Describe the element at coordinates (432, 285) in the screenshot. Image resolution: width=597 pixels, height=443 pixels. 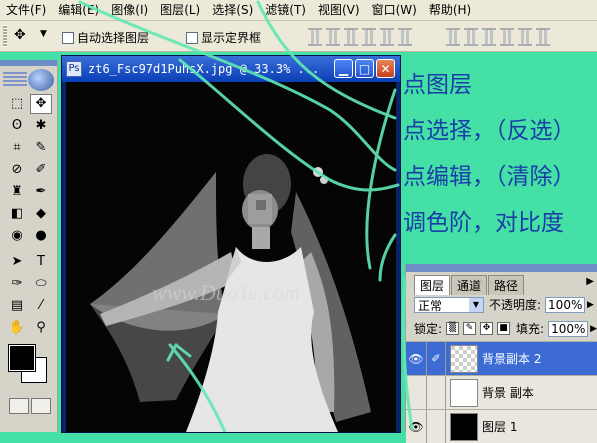
I see `tab-layers: 图层` at that location.